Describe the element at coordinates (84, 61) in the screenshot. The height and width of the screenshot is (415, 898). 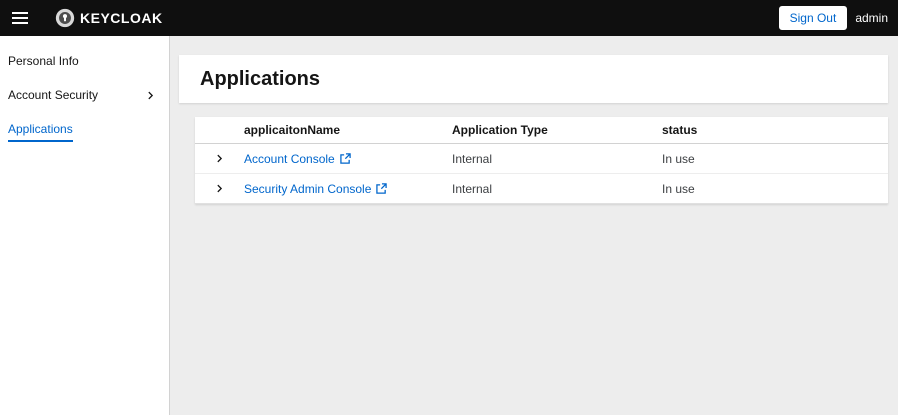
I see `sidebar-item-personal-info: Personal Info` at that location.